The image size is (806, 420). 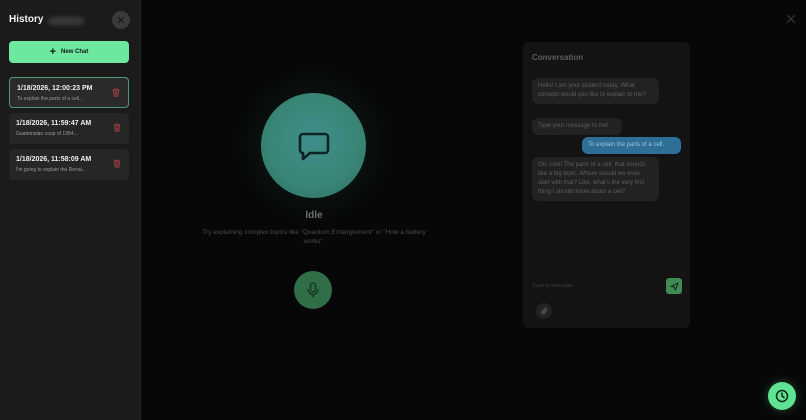 I want to click on user-message: To explain the parts of a cell., so click(x=631, y=145).